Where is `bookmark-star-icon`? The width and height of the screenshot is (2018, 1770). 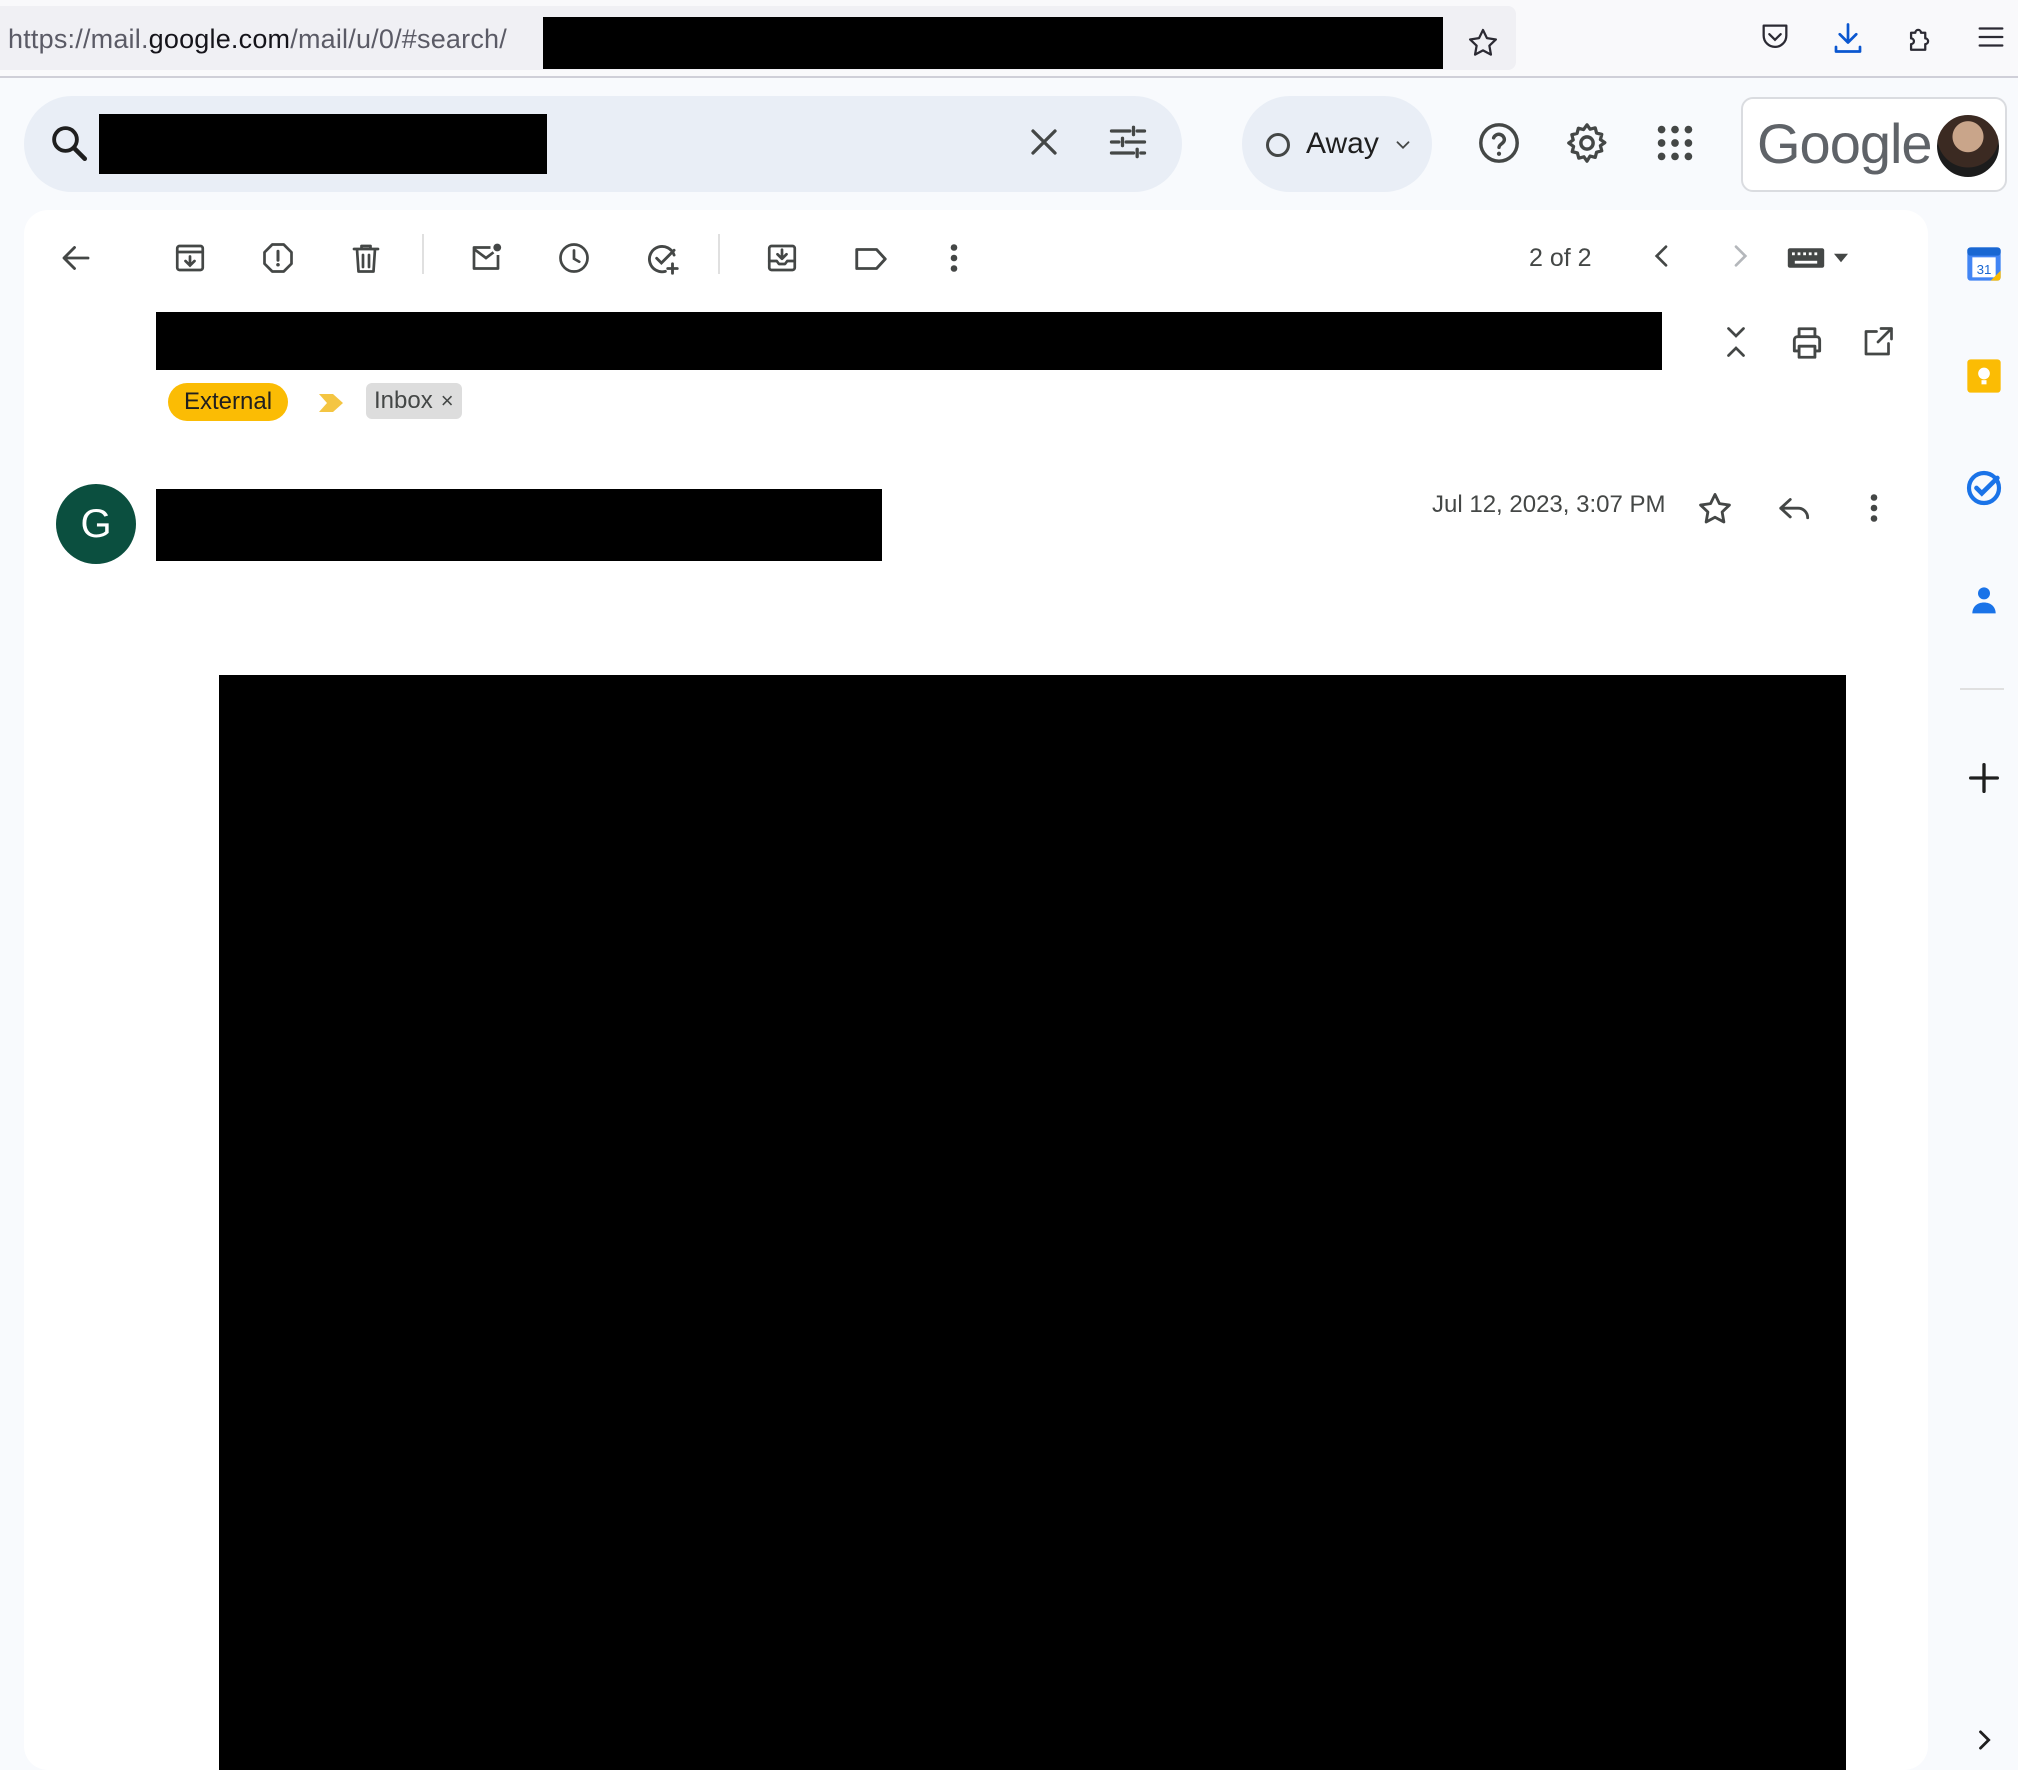
bookmark-star-icon is located at coordinates (1483, 43).